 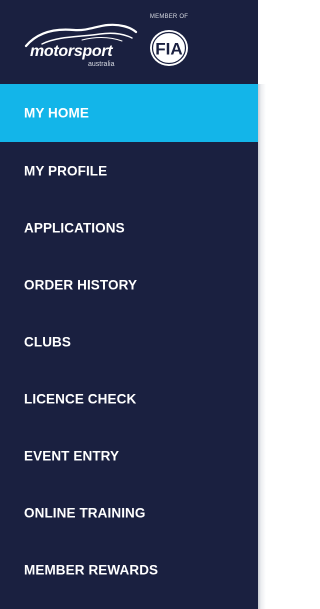 What do you see at coordinates (101, 64) in the screenshot?
I see `logo-subtext: australia` at bounding box center [101, 64].